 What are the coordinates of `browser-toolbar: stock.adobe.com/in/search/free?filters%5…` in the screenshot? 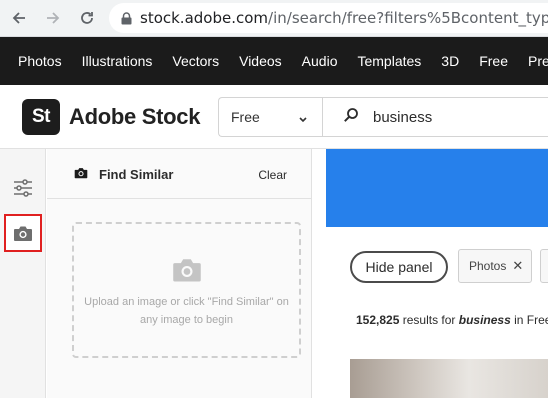 It's located at (274, 18).